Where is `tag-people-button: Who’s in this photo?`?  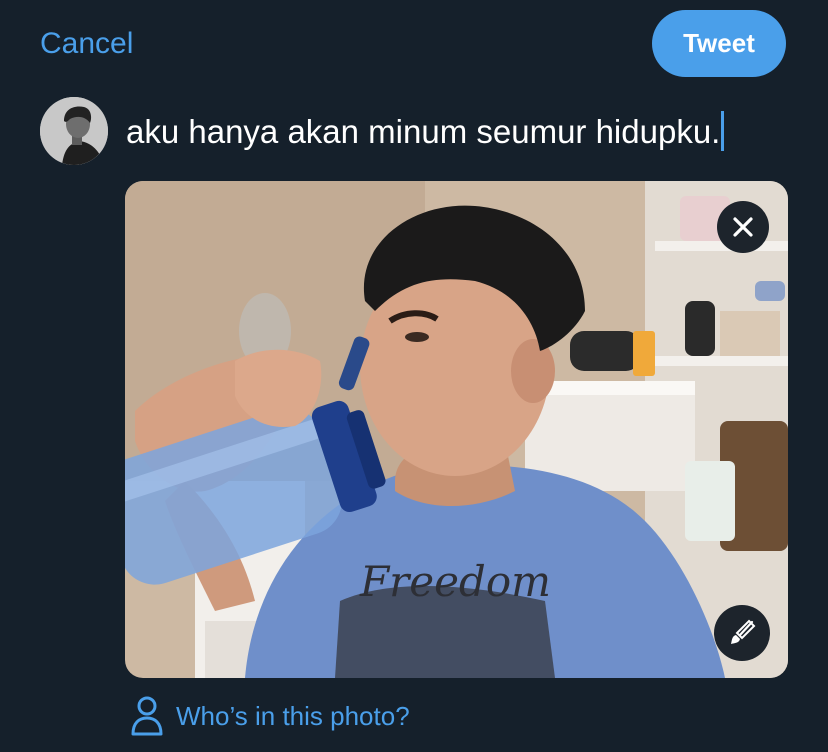
tag-people-button: Who’s in this photo? is located at coordinates (270, 716).